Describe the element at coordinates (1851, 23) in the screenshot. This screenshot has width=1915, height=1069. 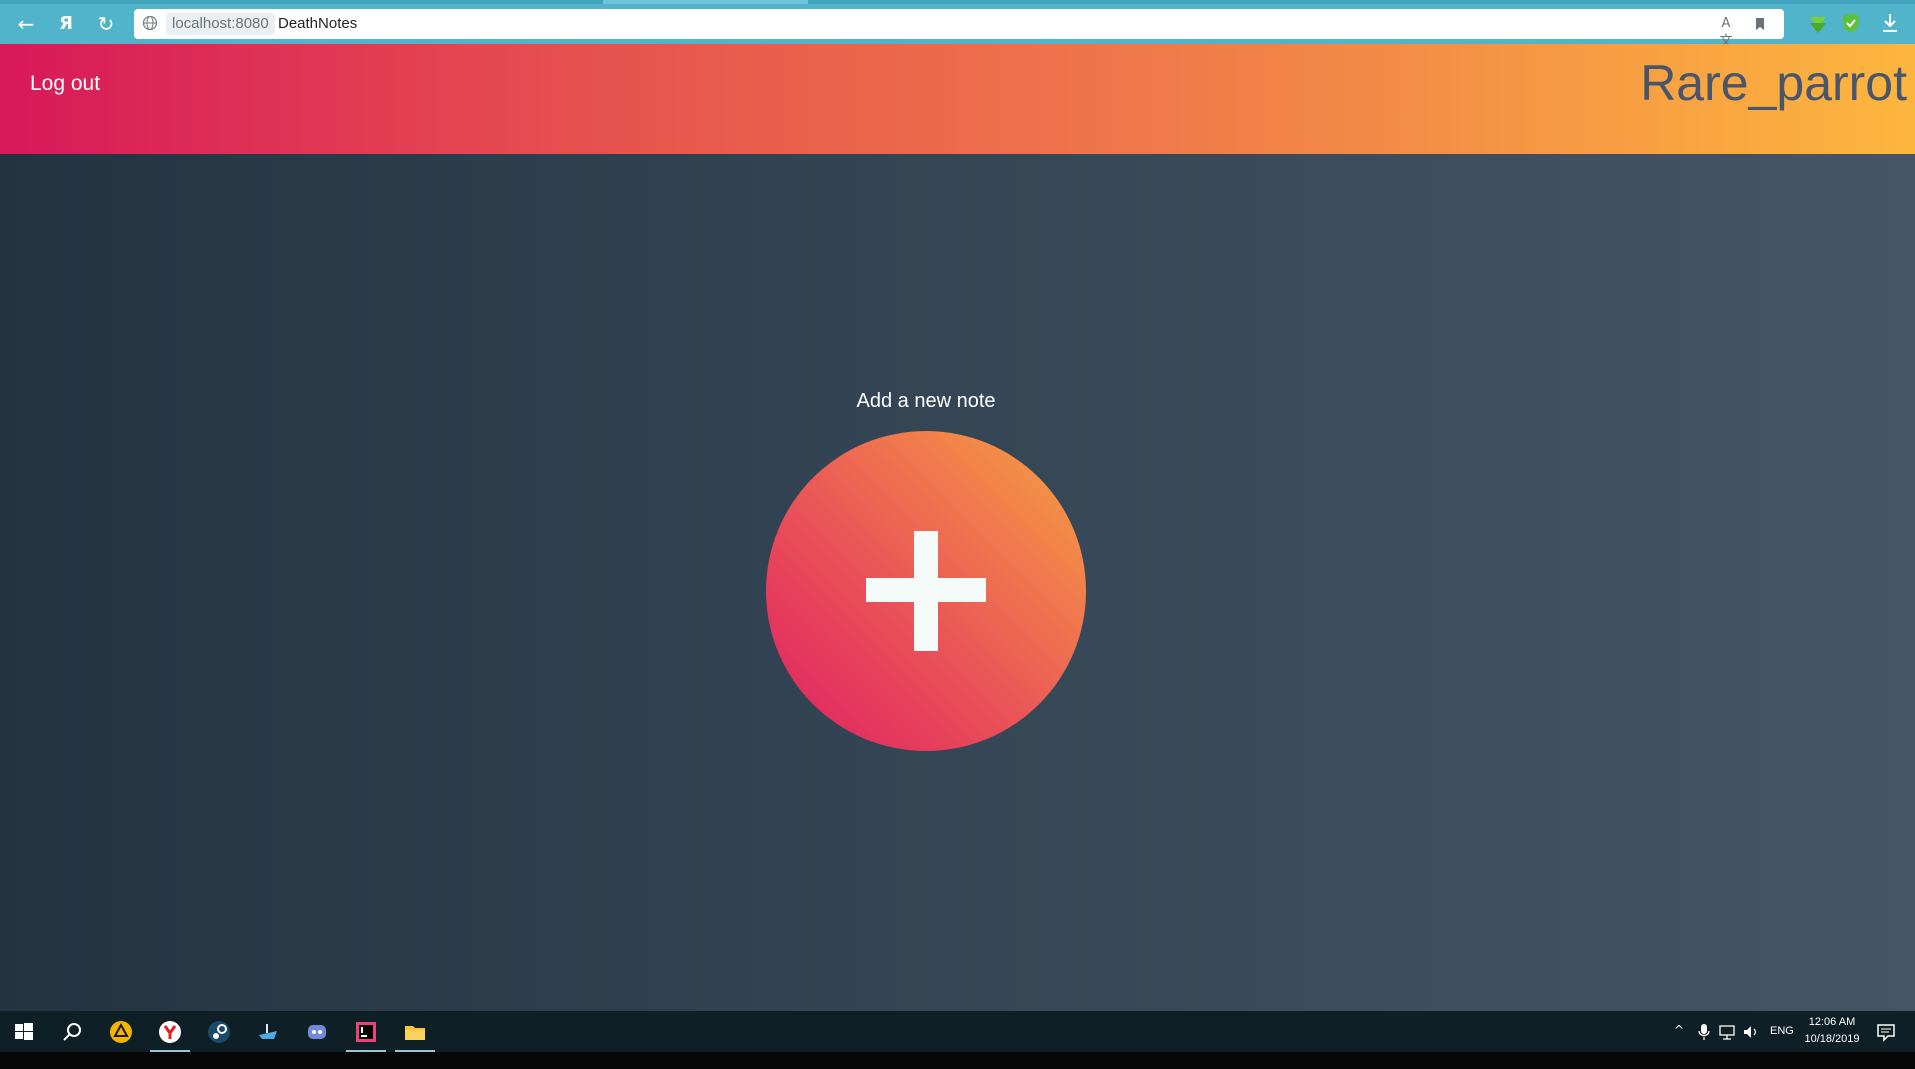
I see `shield-check-icon` at that location.